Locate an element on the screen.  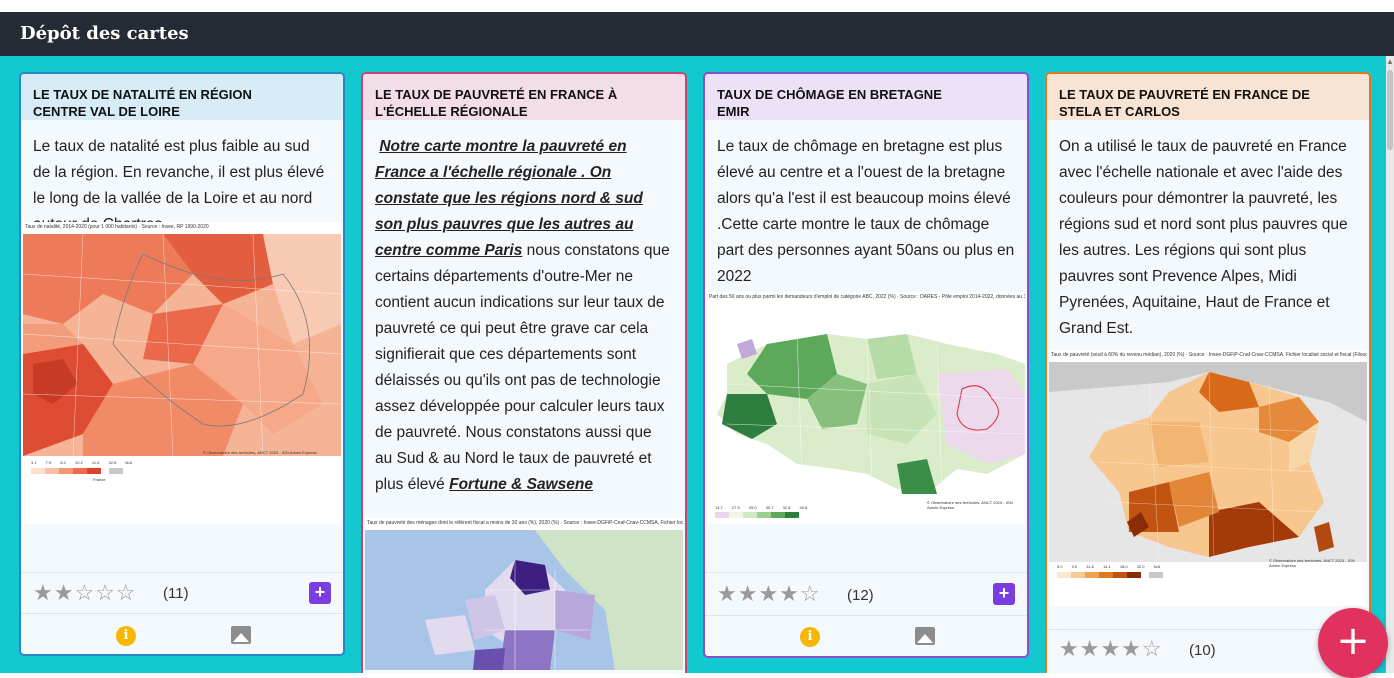
rating-count: (12) is located at coordinates (860, 595).